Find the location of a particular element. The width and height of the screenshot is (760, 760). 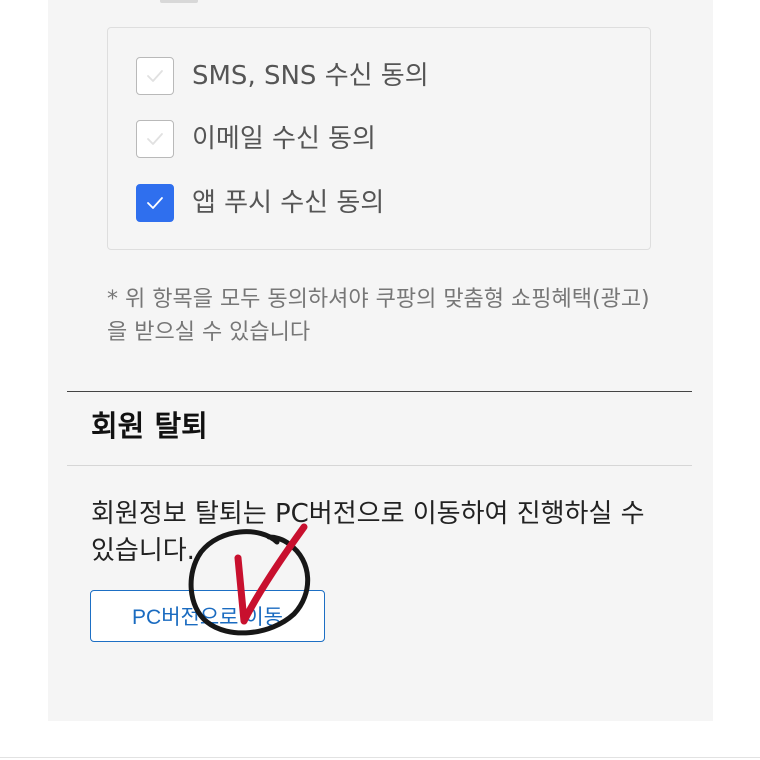

sms-sns-consent-label: SMS, SNS 수신 동의 is located at coordinates (310, 76).